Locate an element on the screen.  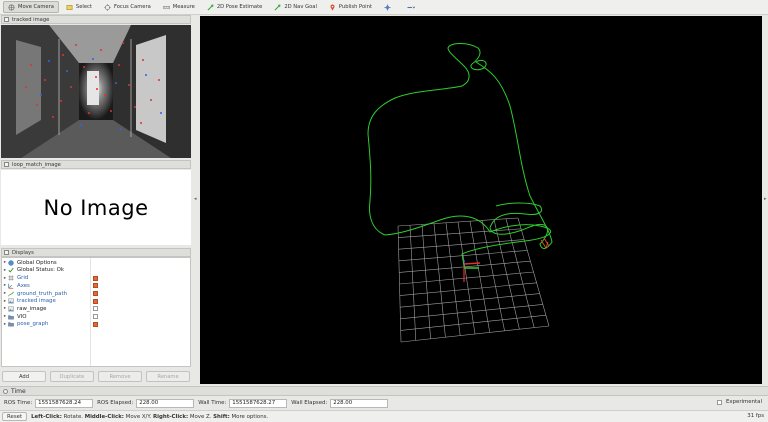
display-item-vio: ▸ VIO is located at coordinates (96, 317).